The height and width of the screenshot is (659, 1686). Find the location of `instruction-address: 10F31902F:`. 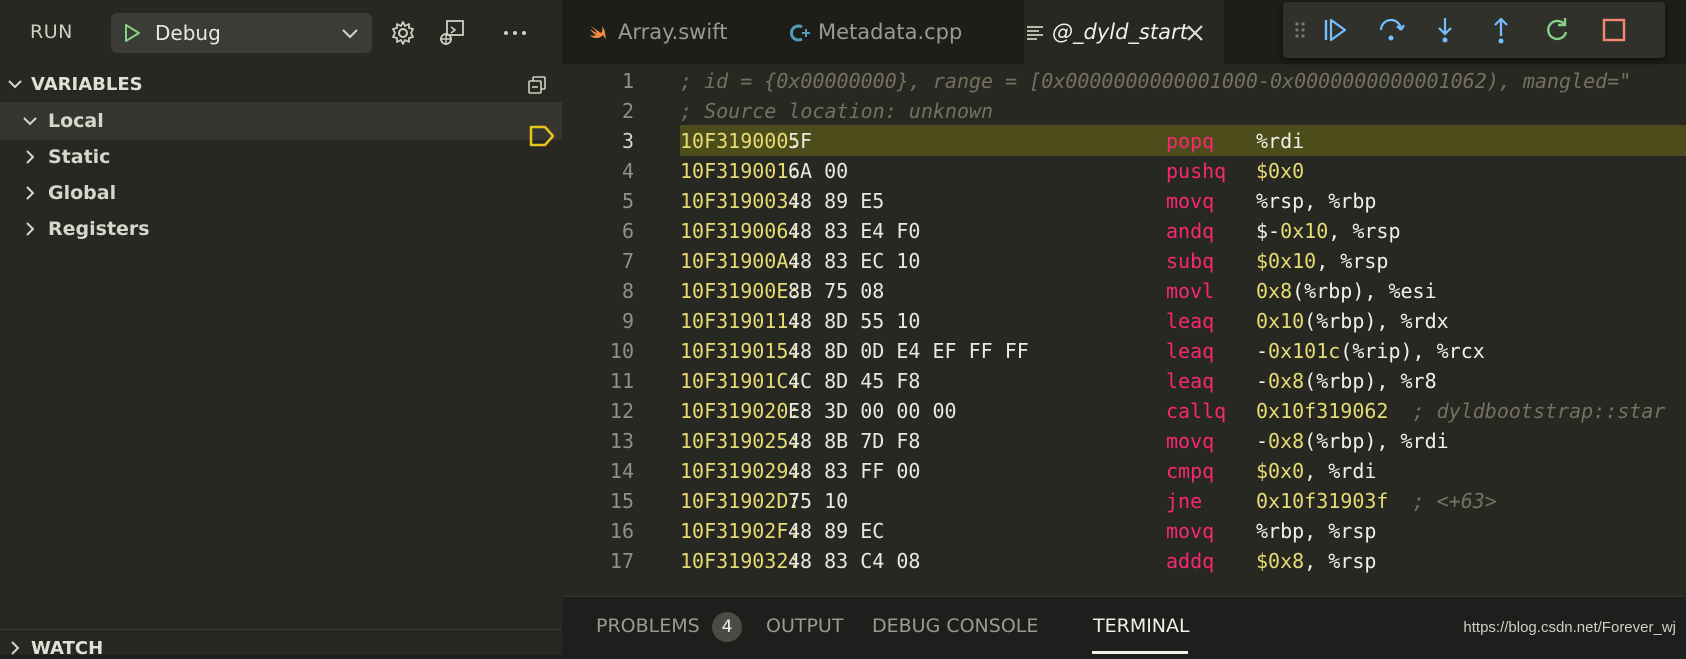

instruction-address: 10F31902F: is located at coordinates (740, 531).